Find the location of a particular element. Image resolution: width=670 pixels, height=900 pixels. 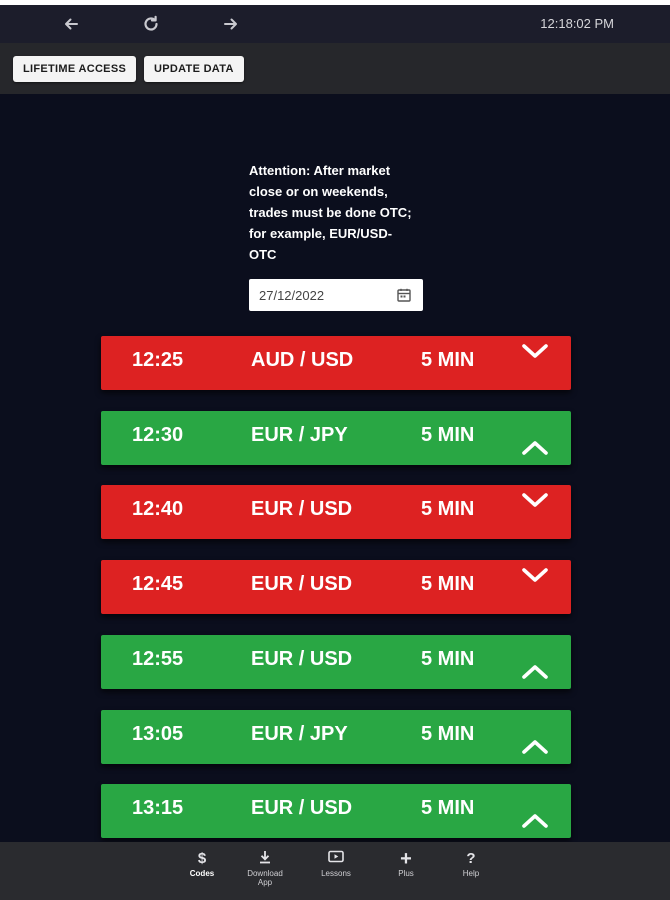

arrow-right-icon is located at coordinates (230, 24).